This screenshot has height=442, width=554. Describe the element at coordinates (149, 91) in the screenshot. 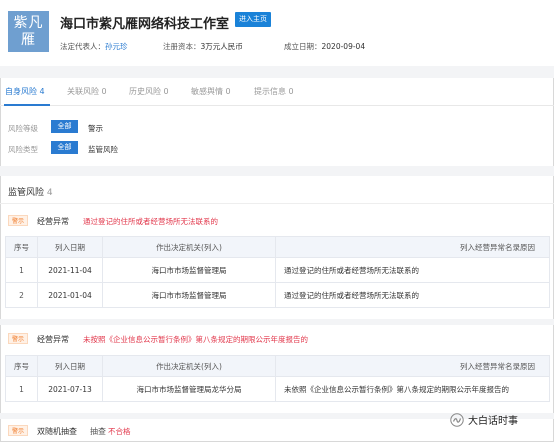

I see `tab-history-risk: 历史风险 0` at that location.